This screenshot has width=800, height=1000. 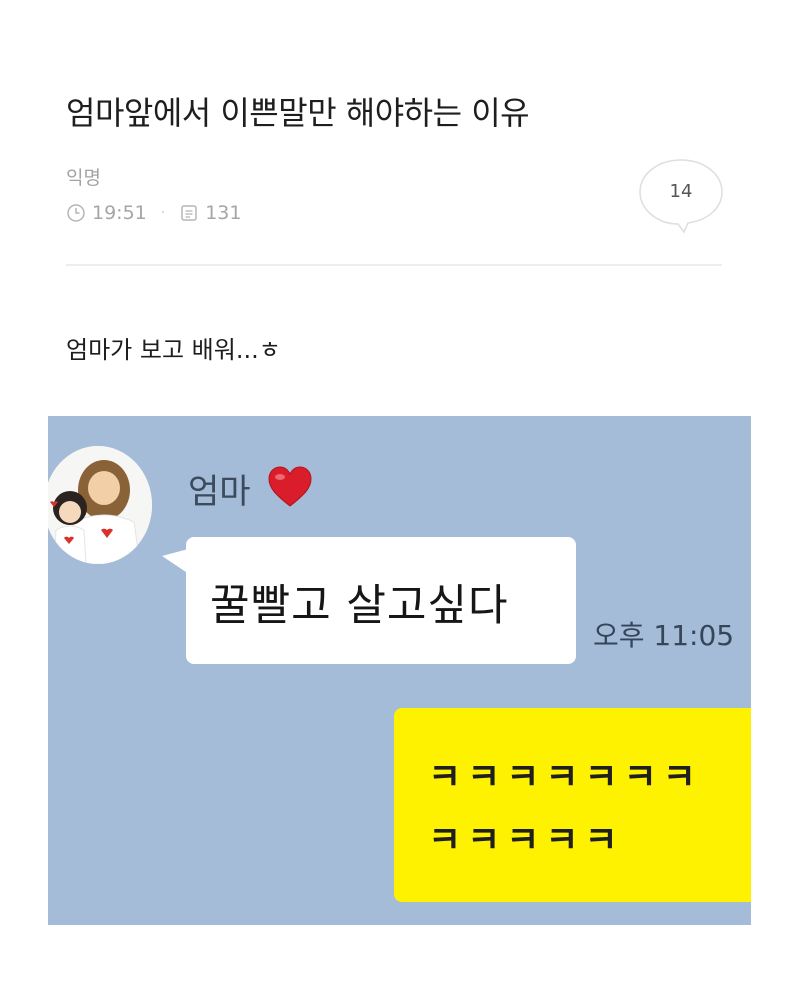 I want to click on author-name: 익명, so click(x=83, y=176).